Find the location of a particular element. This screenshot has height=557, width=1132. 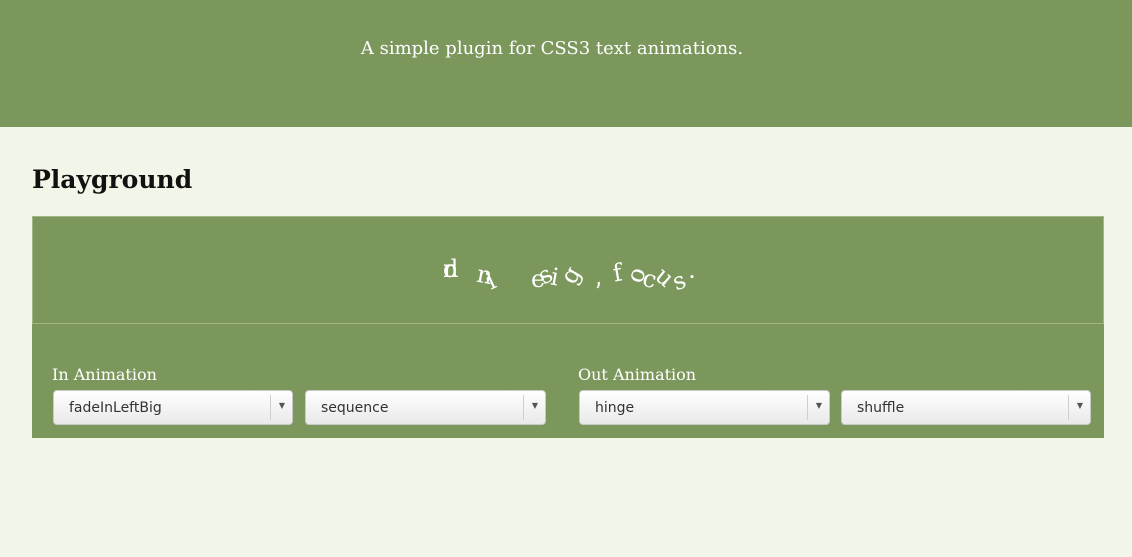

out-effect-select: hinge ▼ is located at coordinates (704, 407).